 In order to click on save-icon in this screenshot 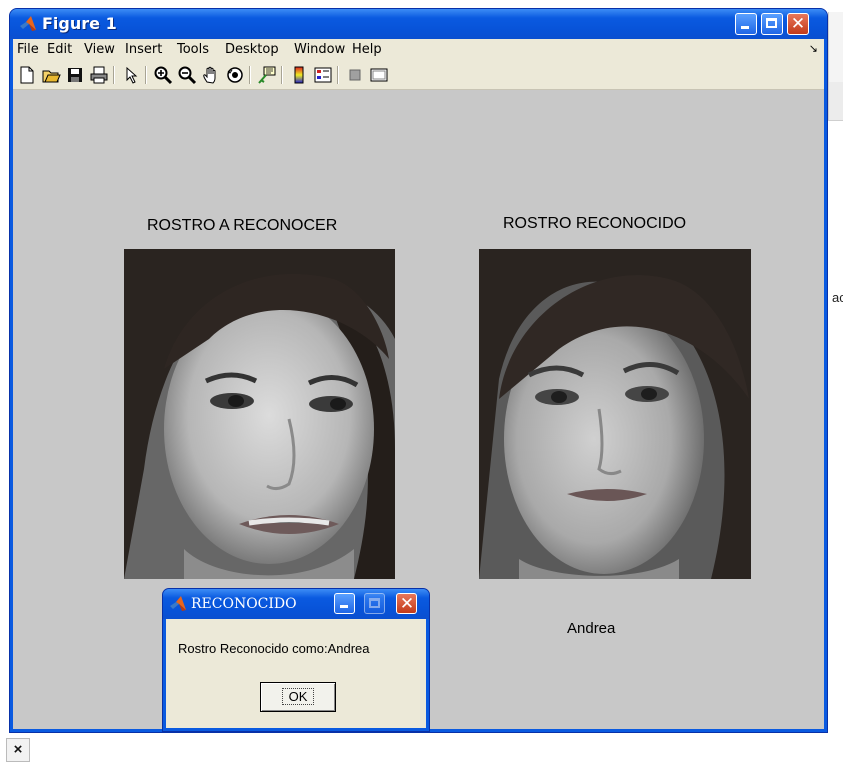, I will do `click(75, 75)`.